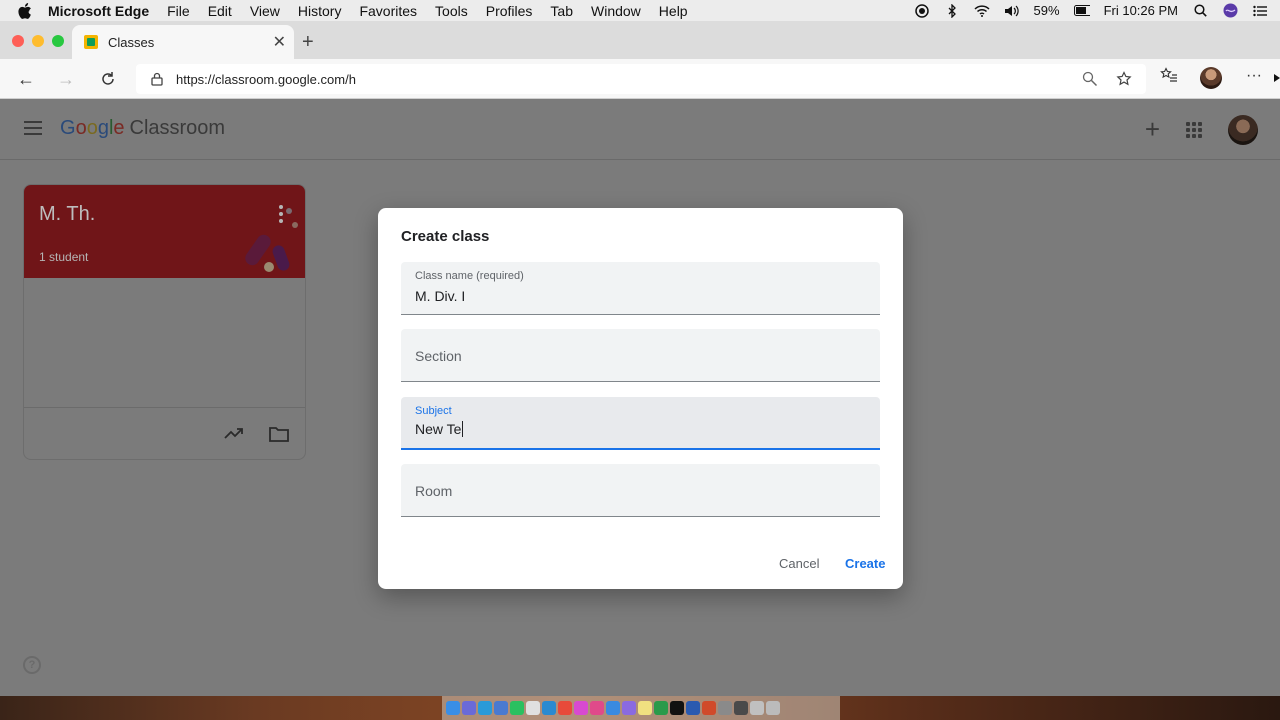 This screenshot has width=1280, height=720. Describe the element at coordinates (220, 11) in the screenshot. I see `menu-edit: Edit` at that location.